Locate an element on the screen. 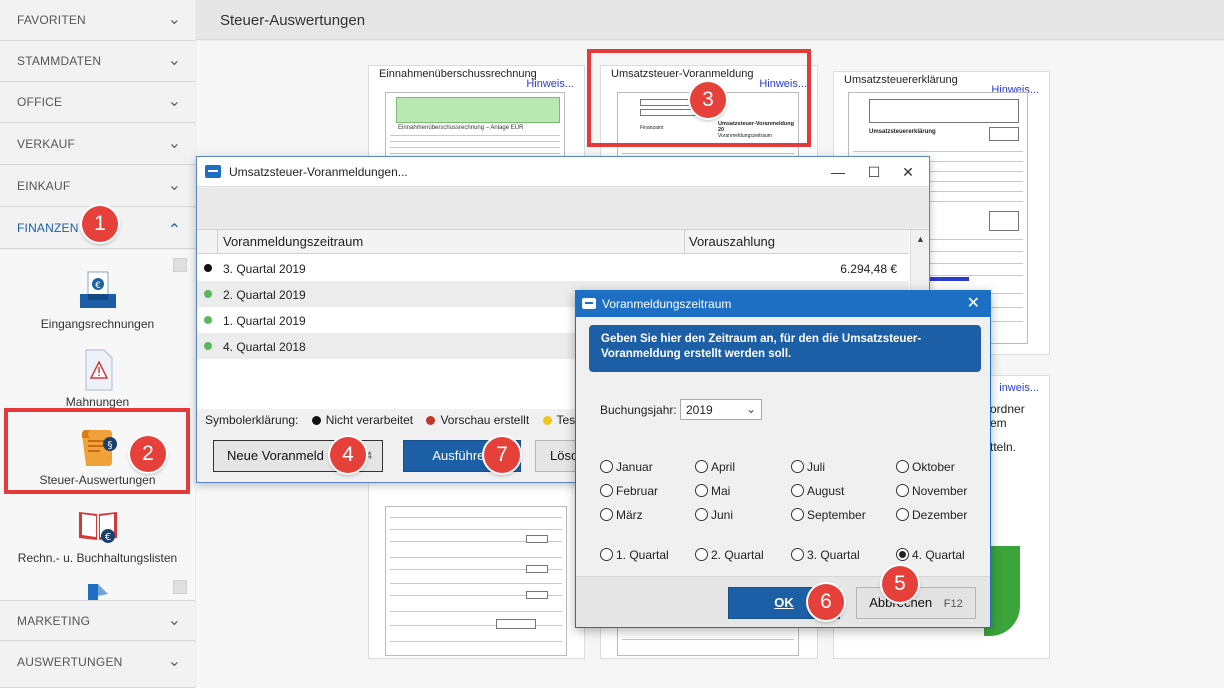 The width and height of the screenshot is (1224, 688). minimize-button: — is located at coordinates (838, 172).